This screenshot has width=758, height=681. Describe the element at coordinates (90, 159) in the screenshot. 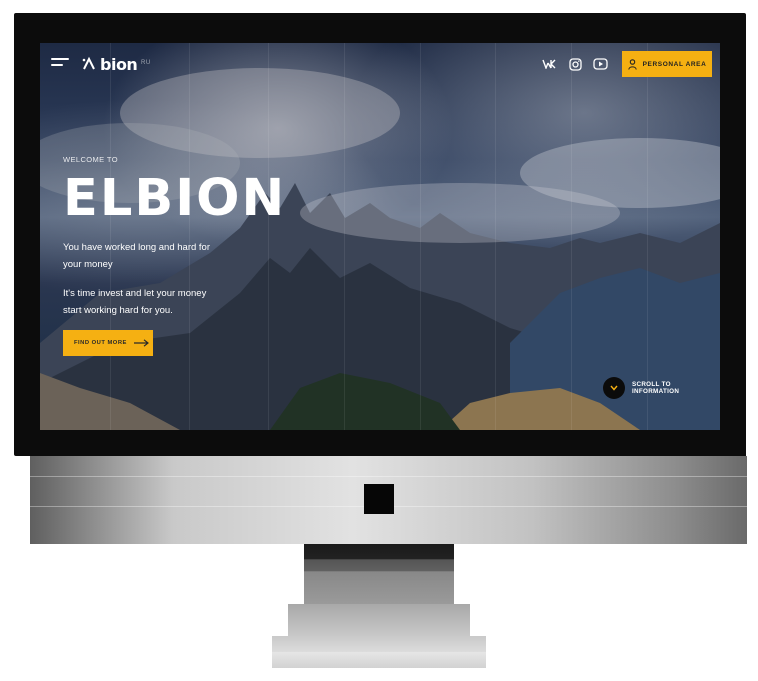

I see `welcome-text: WELCOME TO` at that location.